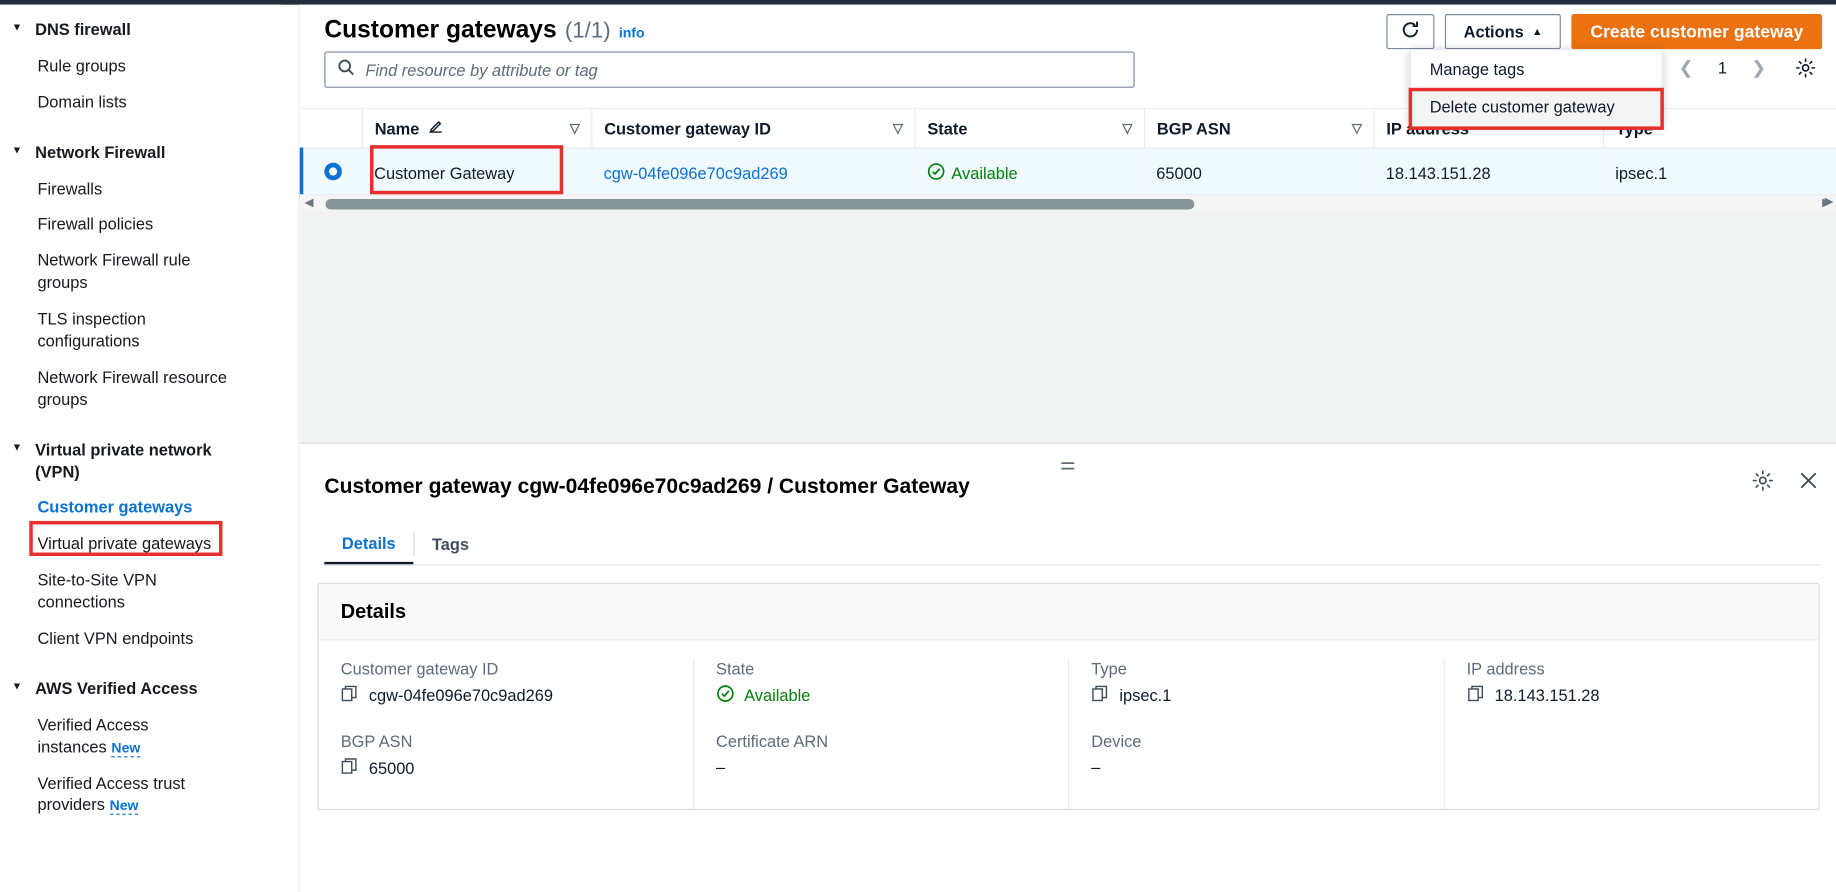 This screenshot has width=1836, height=892. I want to click on sidebar-item-verified-access-trust-providers: Verified Access trust providers New, so click(140, 794).